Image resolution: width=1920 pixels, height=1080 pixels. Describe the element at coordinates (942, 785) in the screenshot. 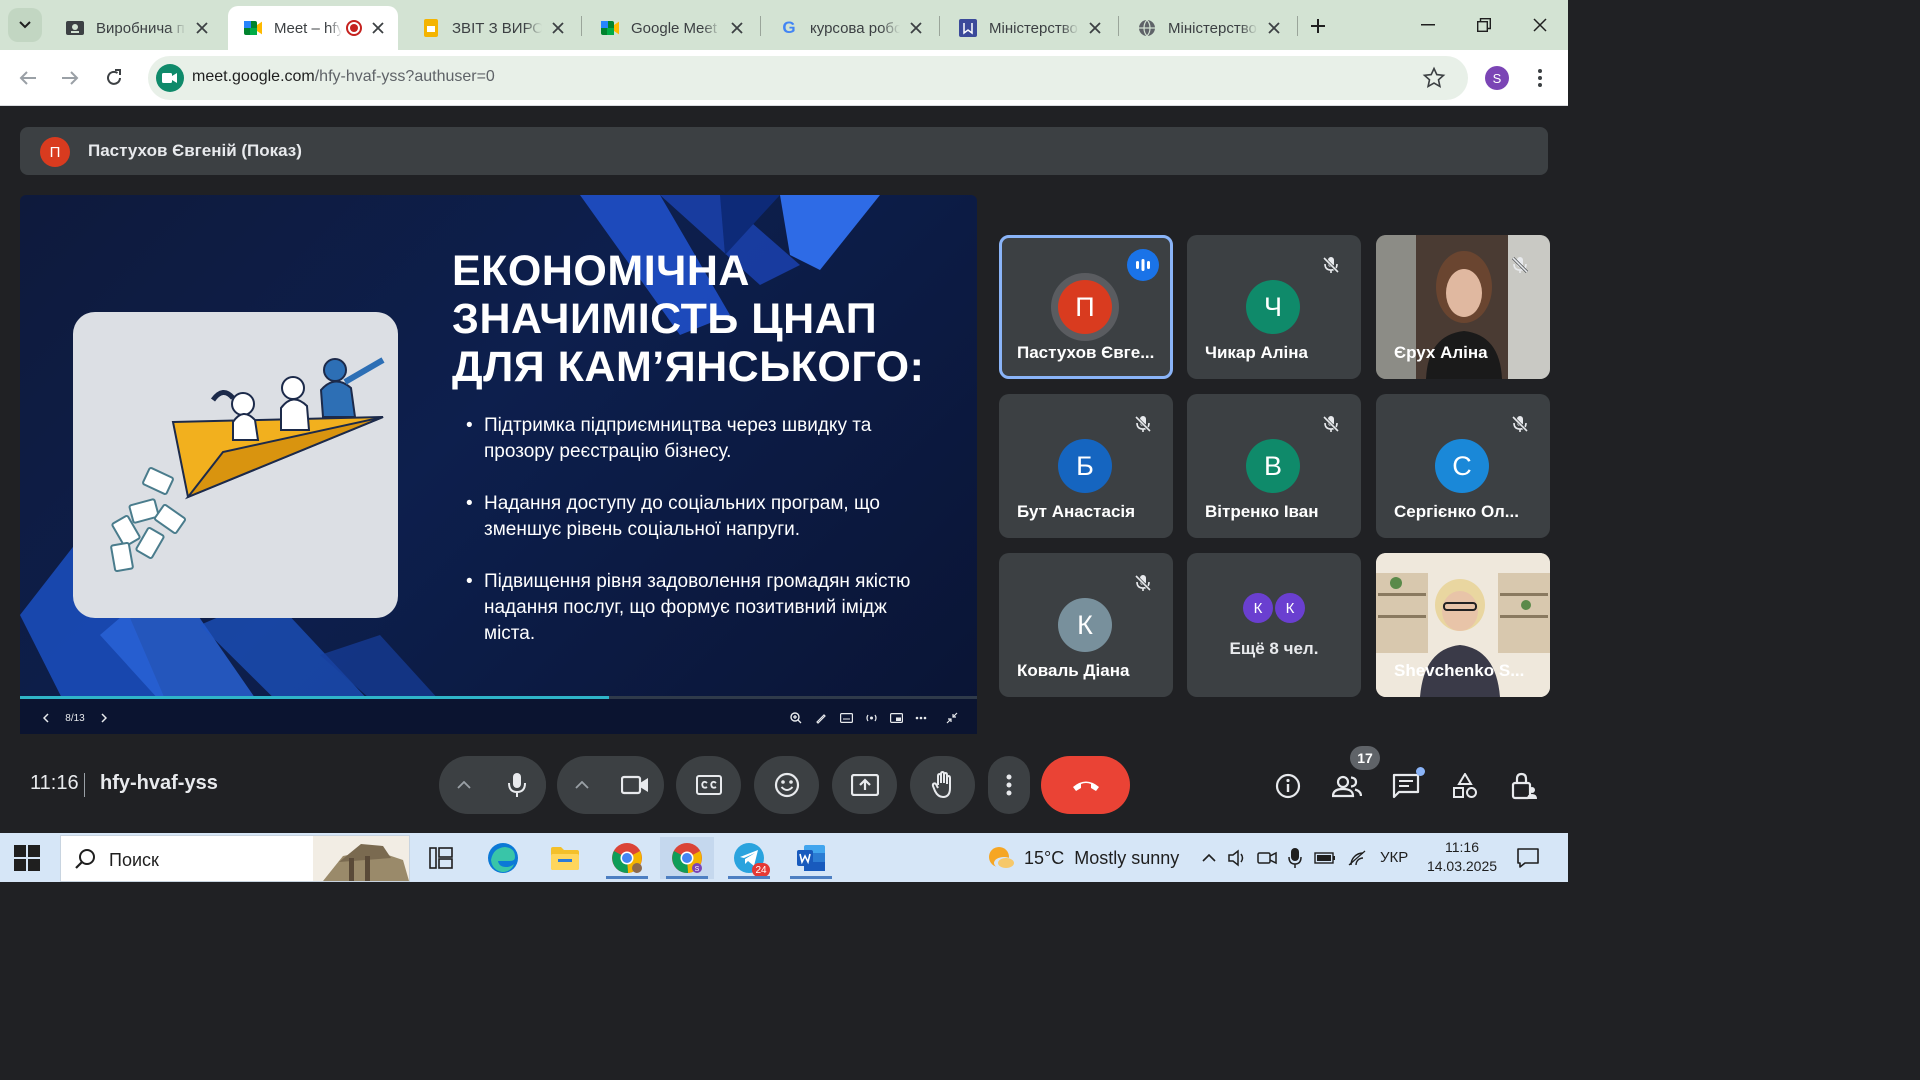

I see `raise-hand-button` at that location.